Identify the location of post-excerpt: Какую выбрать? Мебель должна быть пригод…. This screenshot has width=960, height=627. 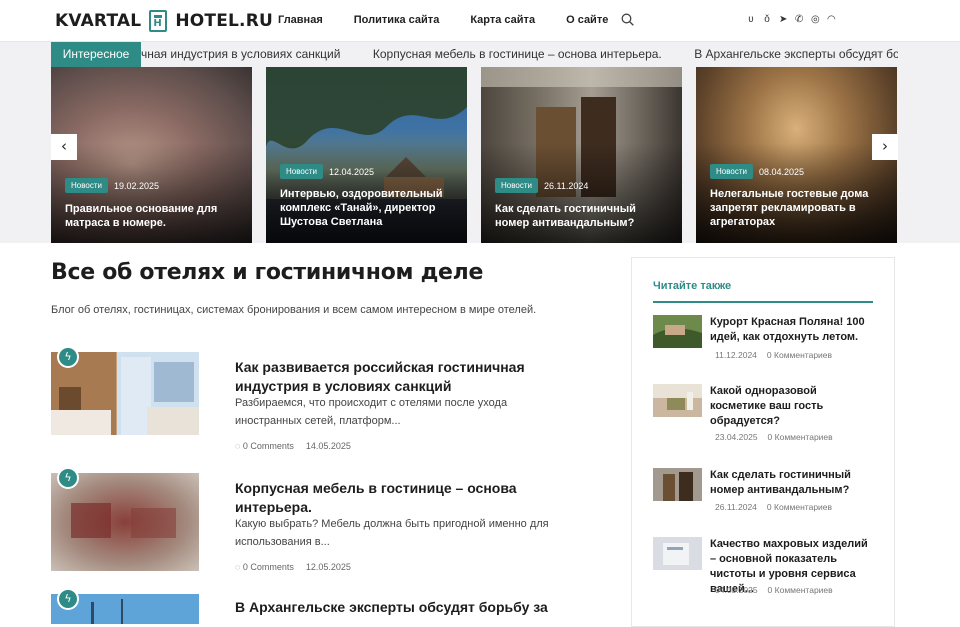
(392, 533).